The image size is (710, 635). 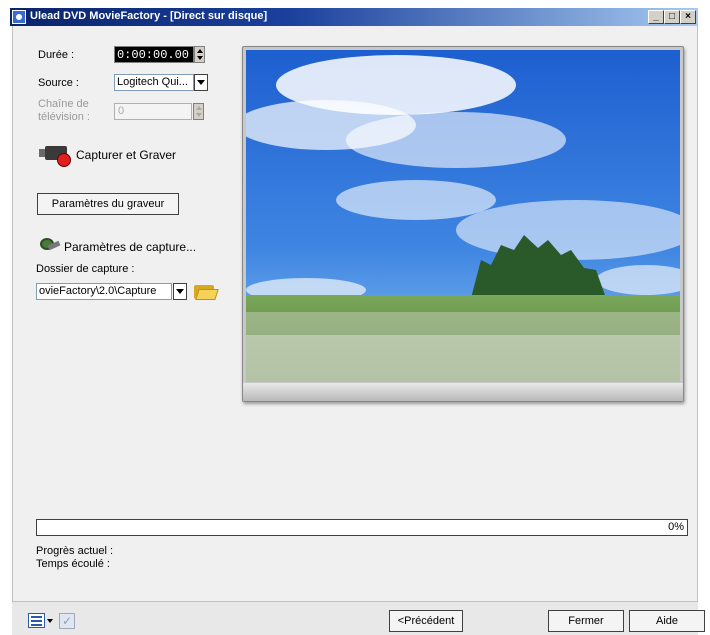 What do you see at coordinates (73, 564) in the screenshot?
I see `elapsed-time-label: Temps écoulé :` at bounding box center [73, 564].